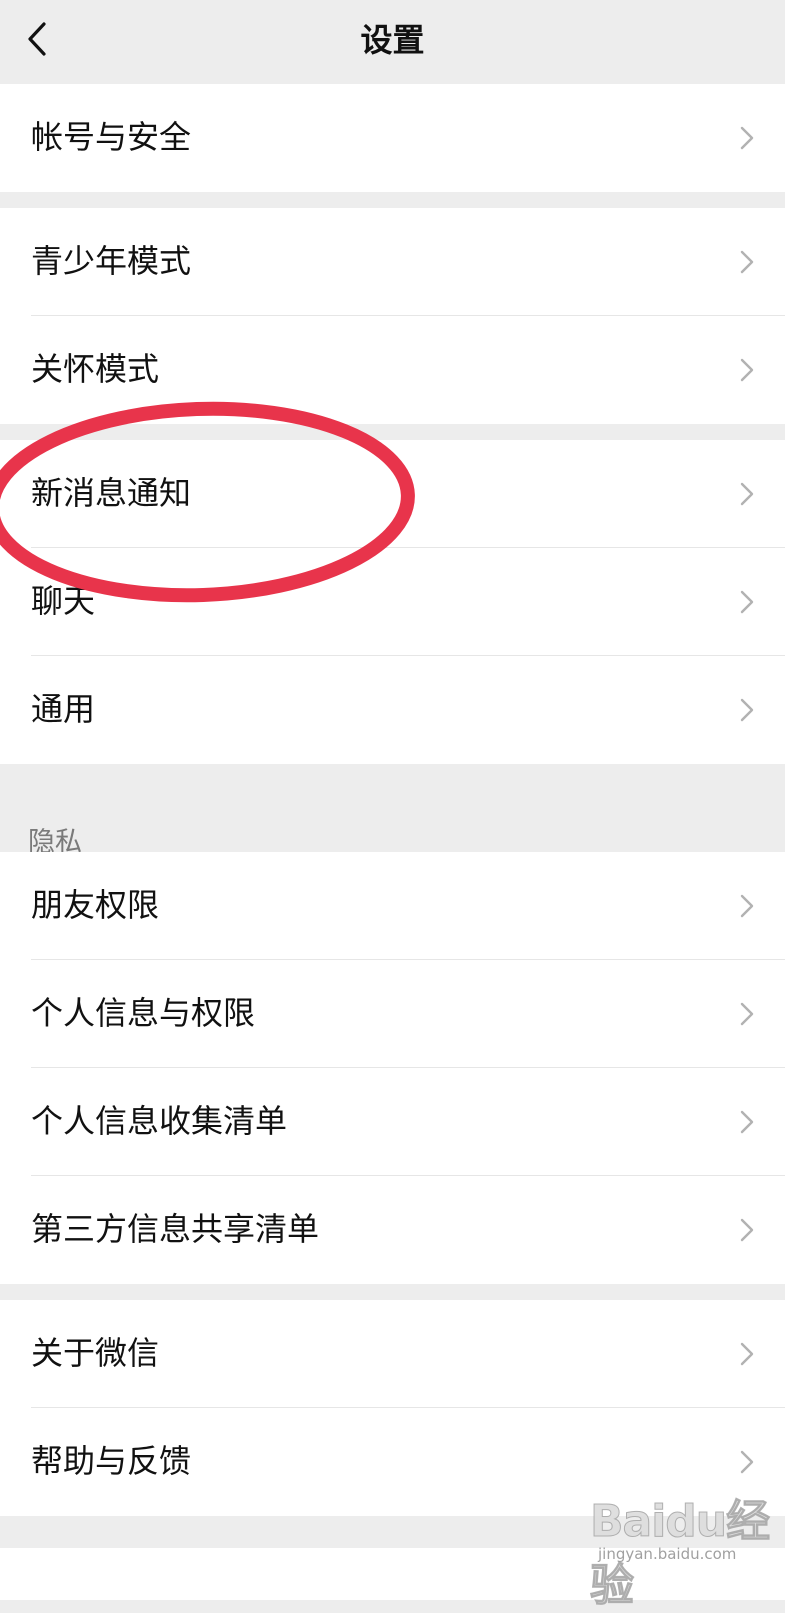 The height and width of the screenshot is (1613, 785). I want to click on back-button, so click(40, 40).